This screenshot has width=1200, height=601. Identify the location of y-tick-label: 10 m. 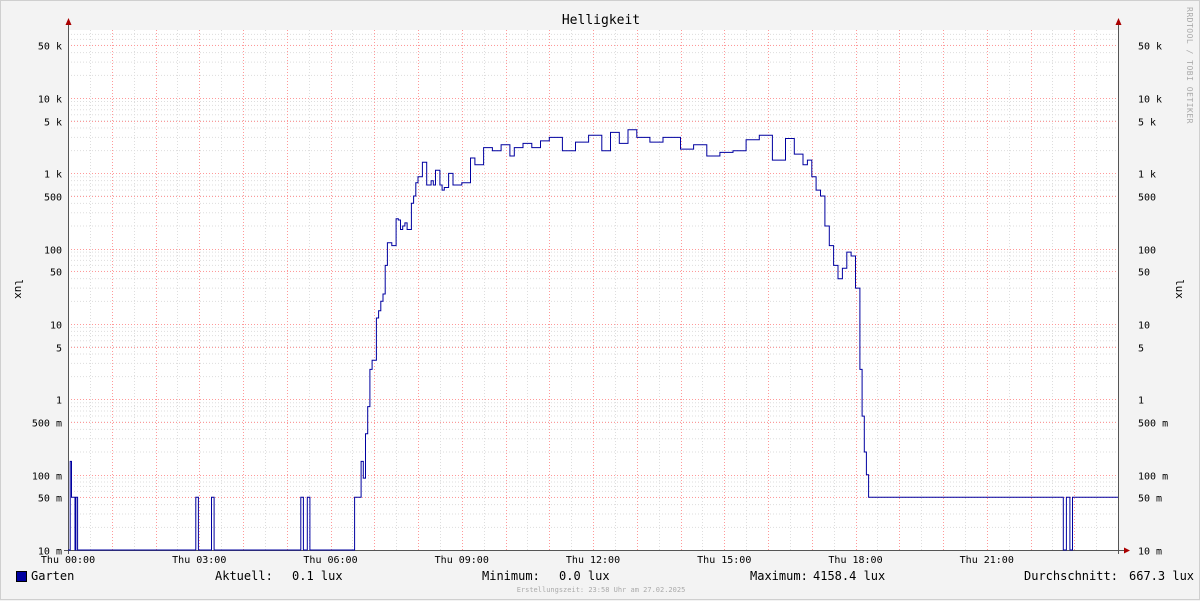
(1150, 552).